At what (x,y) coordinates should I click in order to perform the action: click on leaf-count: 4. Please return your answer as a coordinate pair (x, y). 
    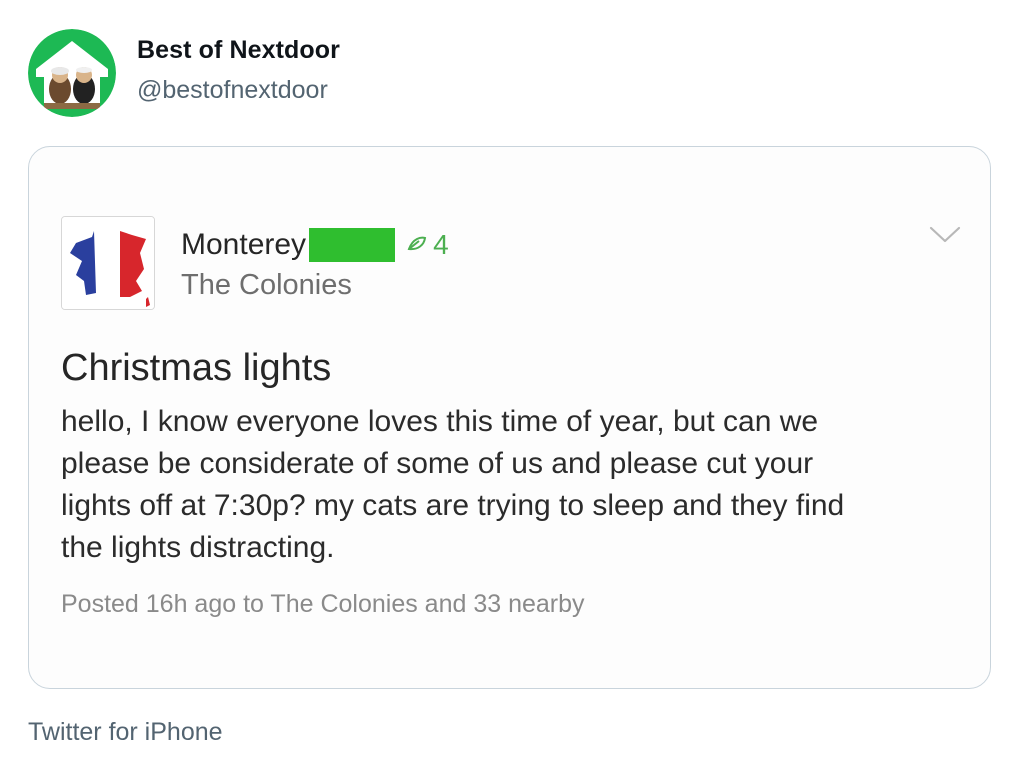
    Looking at the image, I should click on (441, 244).